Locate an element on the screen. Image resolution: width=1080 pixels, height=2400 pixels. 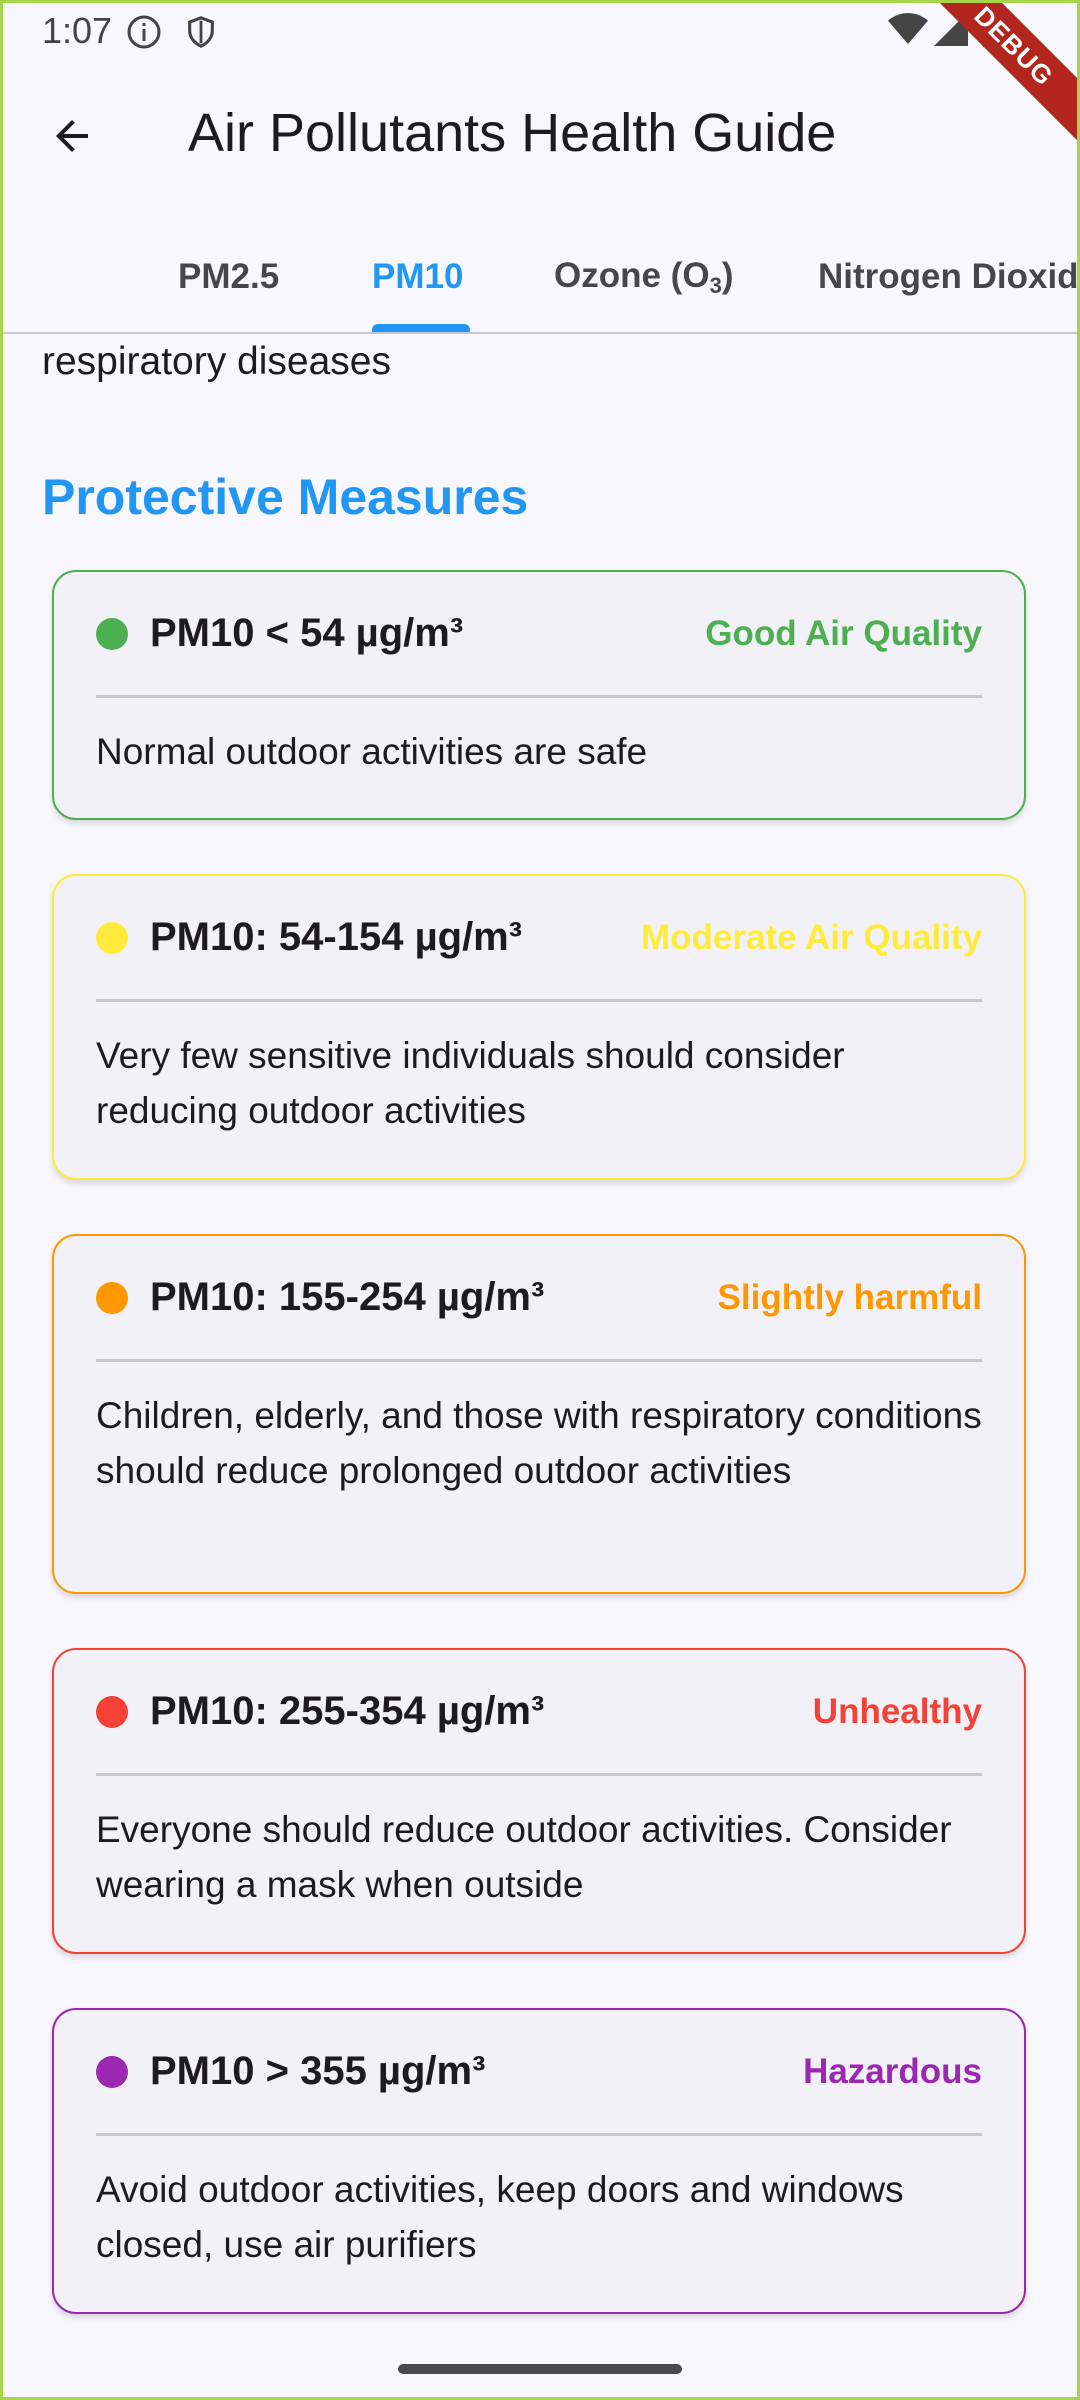
status-bar: 1:07 is located at coordinates (540, 32).